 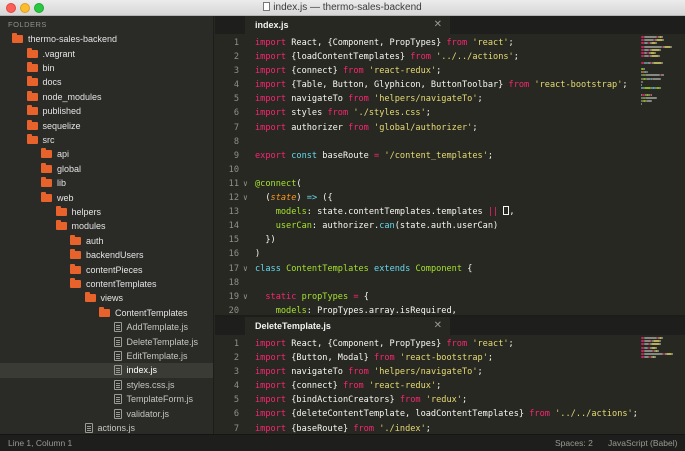 I want to click on sidebar-file-item: validator.js, so click(x=141, y=413).